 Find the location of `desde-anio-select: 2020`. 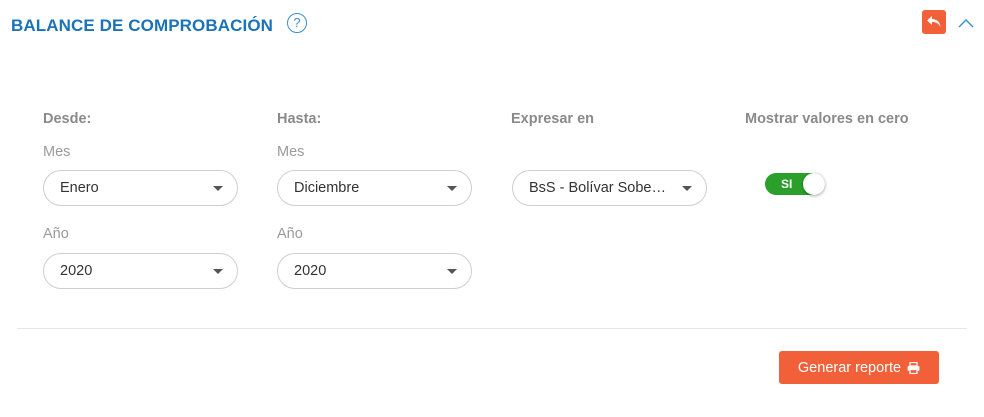

desde-anio-select: 2020 is located at coordinates (140, 271).